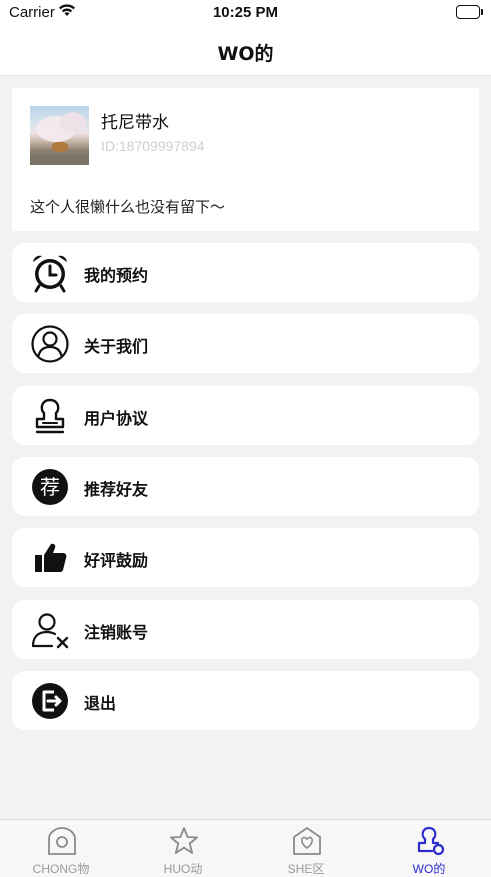 The image size is (491, 877). What do you see at coordinates (430, 841) in the screenshot?
I see `stamp-person-icon` at bounding box center [430, 841].